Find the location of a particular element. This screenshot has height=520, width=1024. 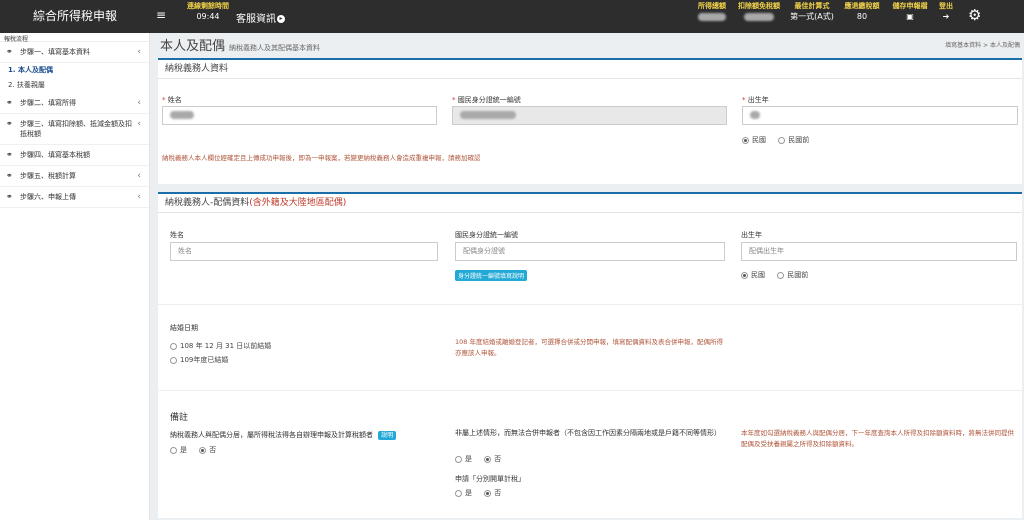

combined-filing-question: 非屬上述情形，而無法合併申報者（不包含因工作因素分隔兩地或是戶籍不同等情形） is located at coordinates (588, 433).